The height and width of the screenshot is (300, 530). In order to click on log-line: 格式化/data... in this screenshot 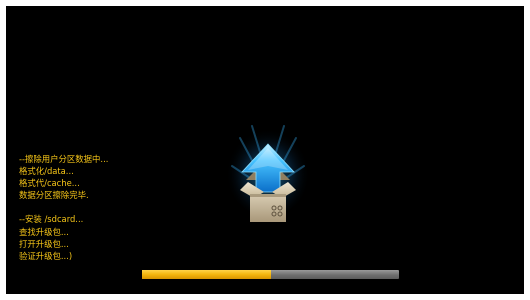, I will do `click(46, 171)`.